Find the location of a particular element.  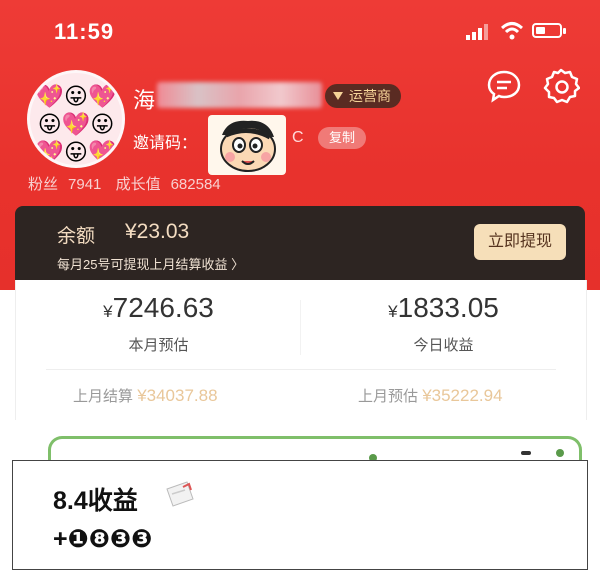

invite-code-label: 邀请码： is located at coordinates (165, 143).